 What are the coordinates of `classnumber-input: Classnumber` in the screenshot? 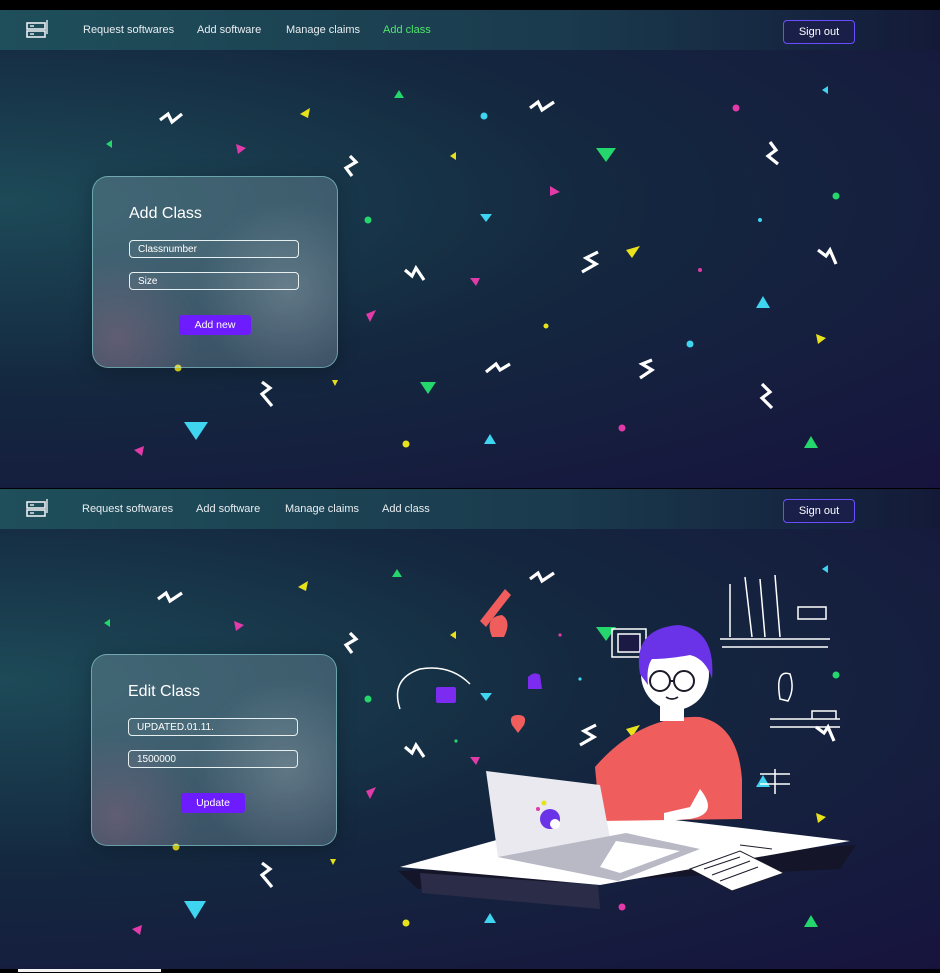 It's located at (214, 249).